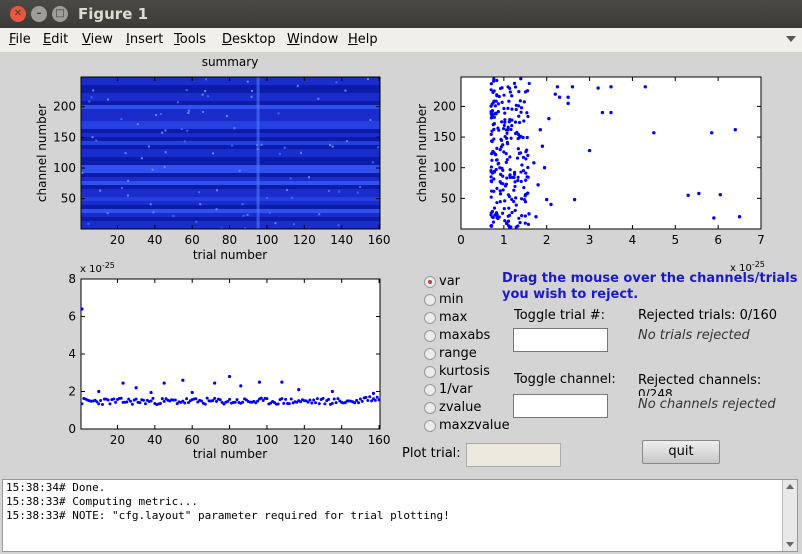  Describe the element at coordinates (791, 39) in the screenshot. I see `chevron-down-icon` at that location.